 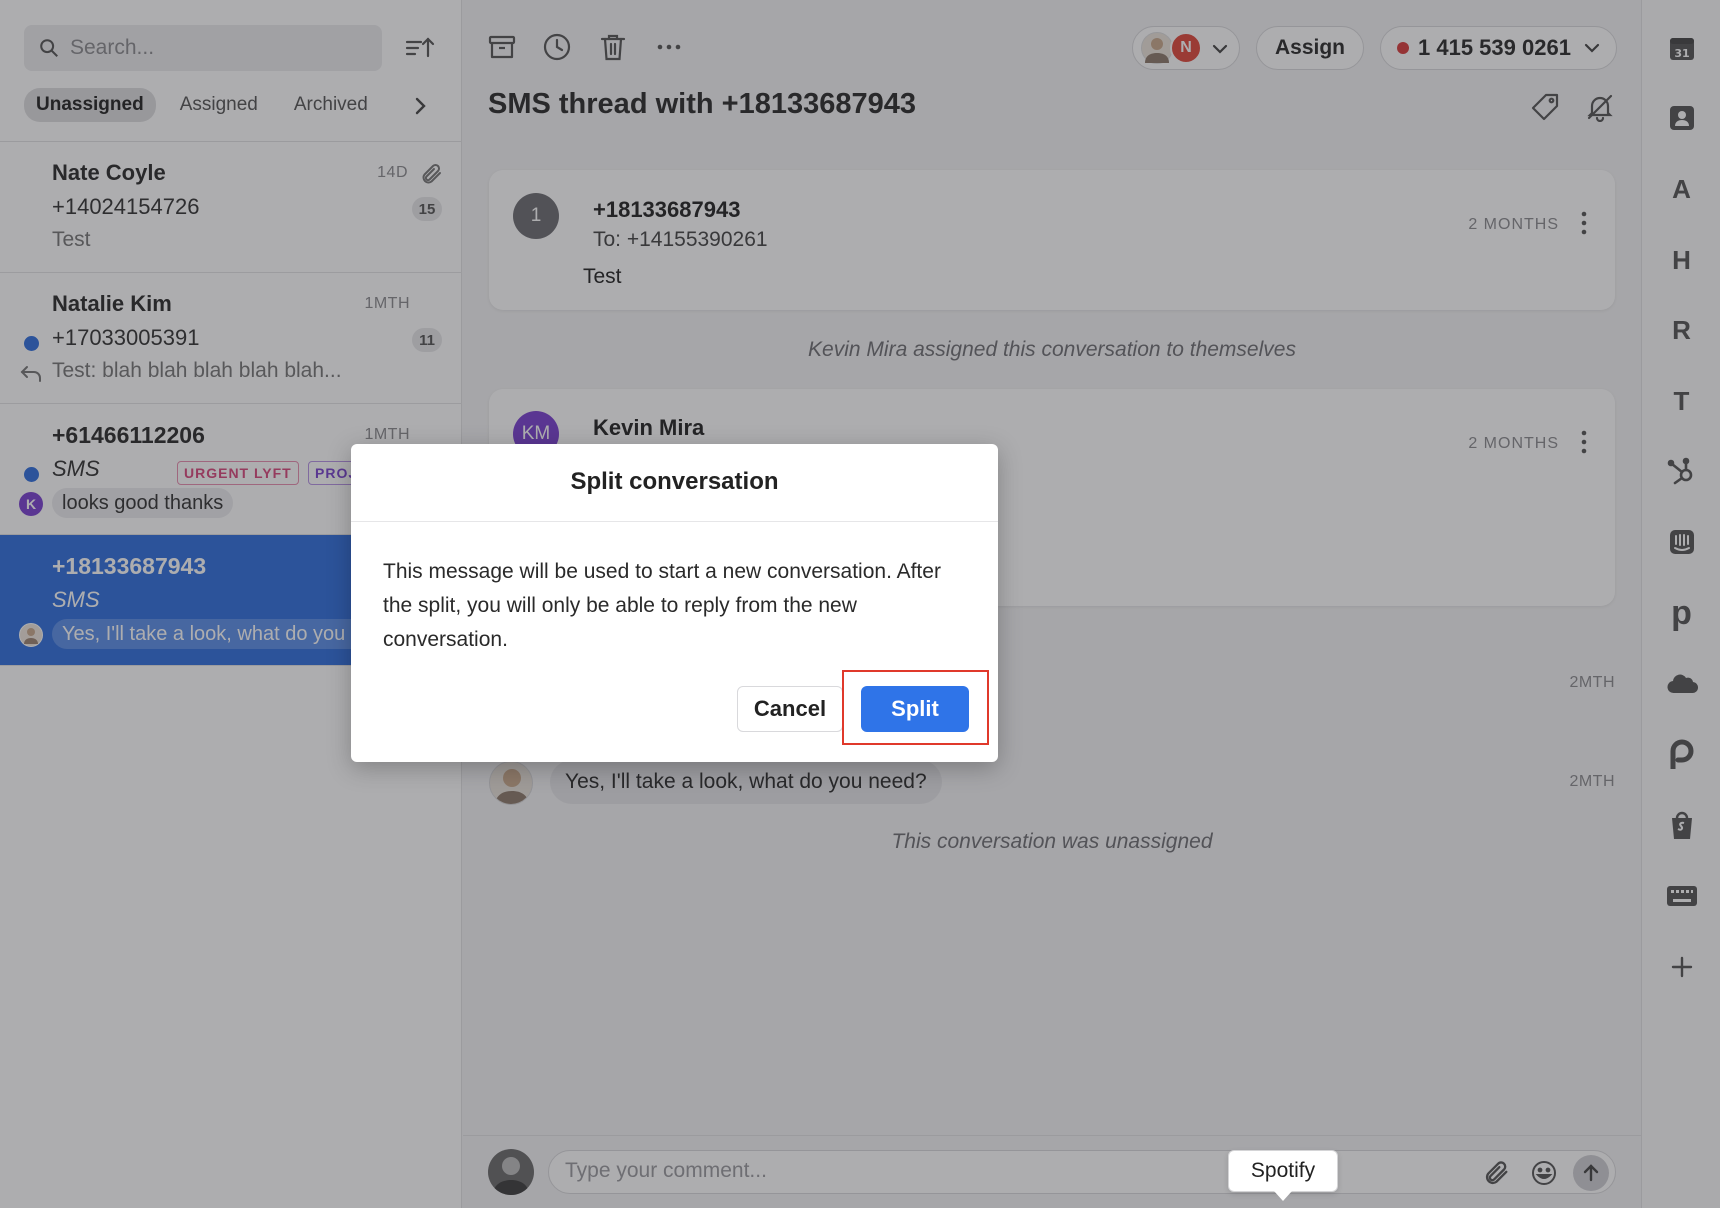 I want to click on divider, so click(x=674, y=521).